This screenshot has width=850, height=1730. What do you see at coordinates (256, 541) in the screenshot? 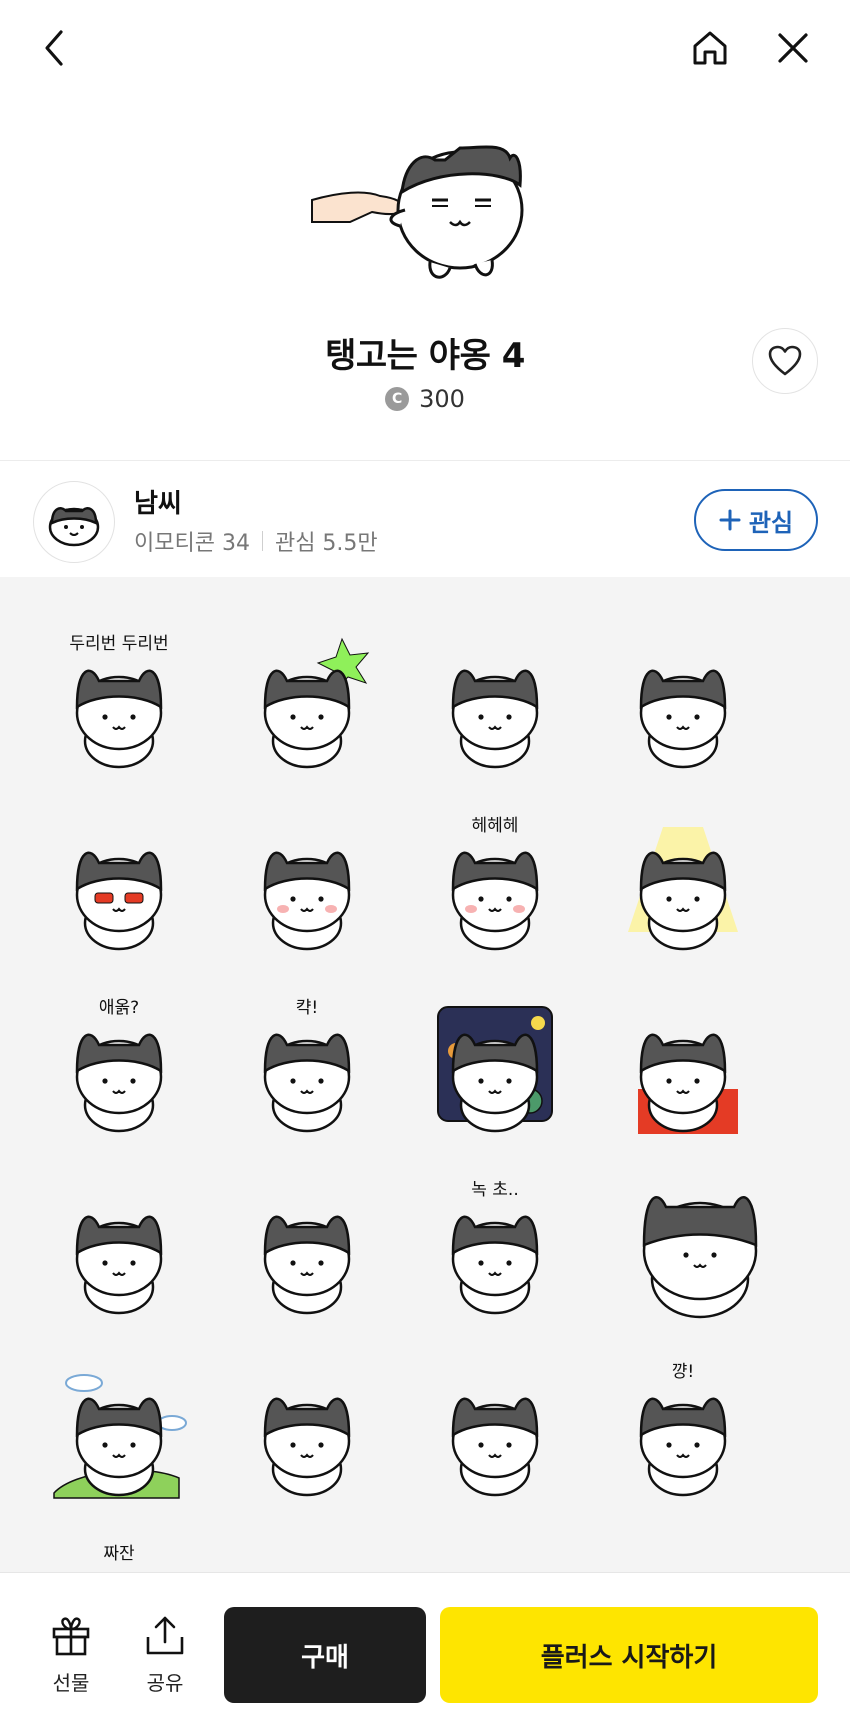
I see `author-meta: 이모티콘 34 관심 5.5만` at bounding box center [256, 541].